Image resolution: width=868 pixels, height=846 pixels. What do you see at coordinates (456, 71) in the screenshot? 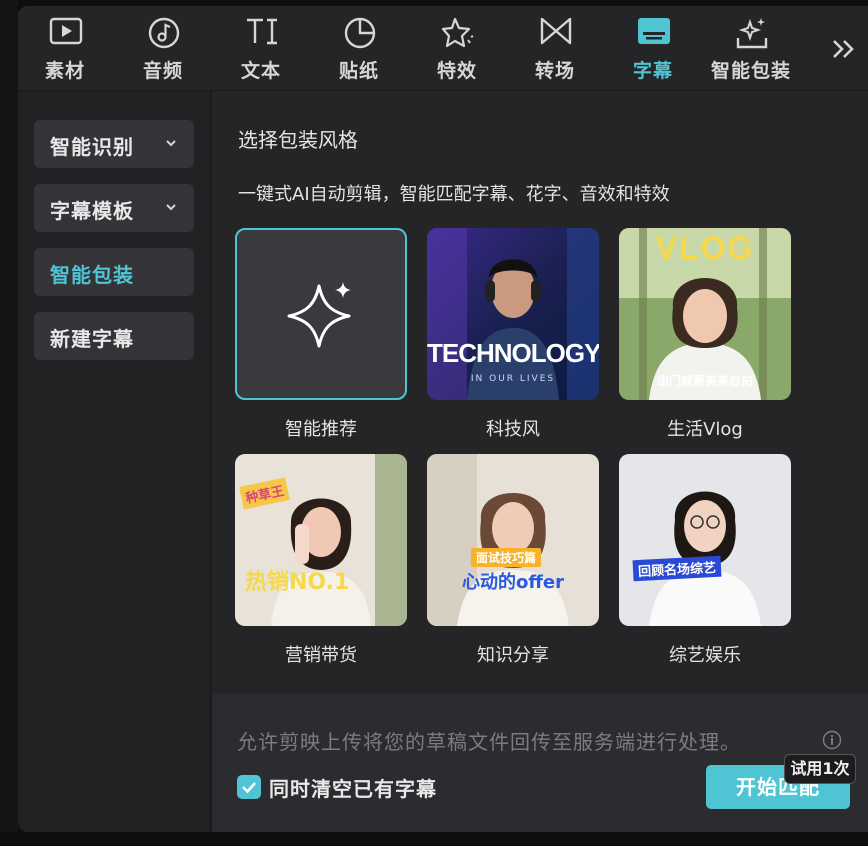
I see `tab-label: 特效` at bounding box center [456, 71].